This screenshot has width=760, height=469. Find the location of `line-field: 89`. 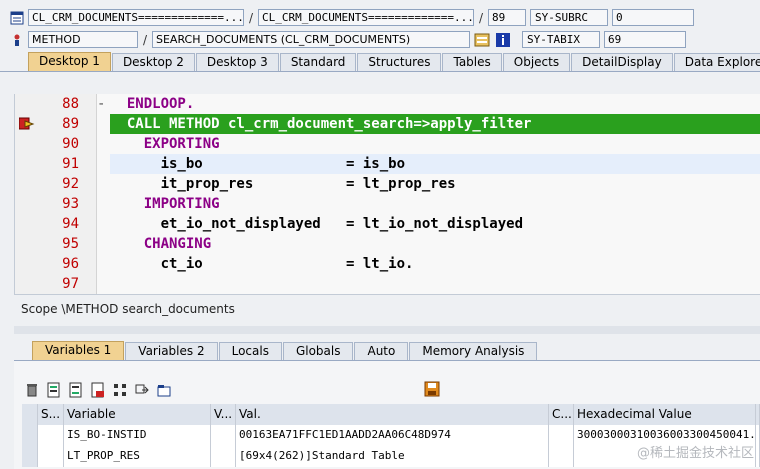

line-field: 89 is located at coordinates (507, 17).